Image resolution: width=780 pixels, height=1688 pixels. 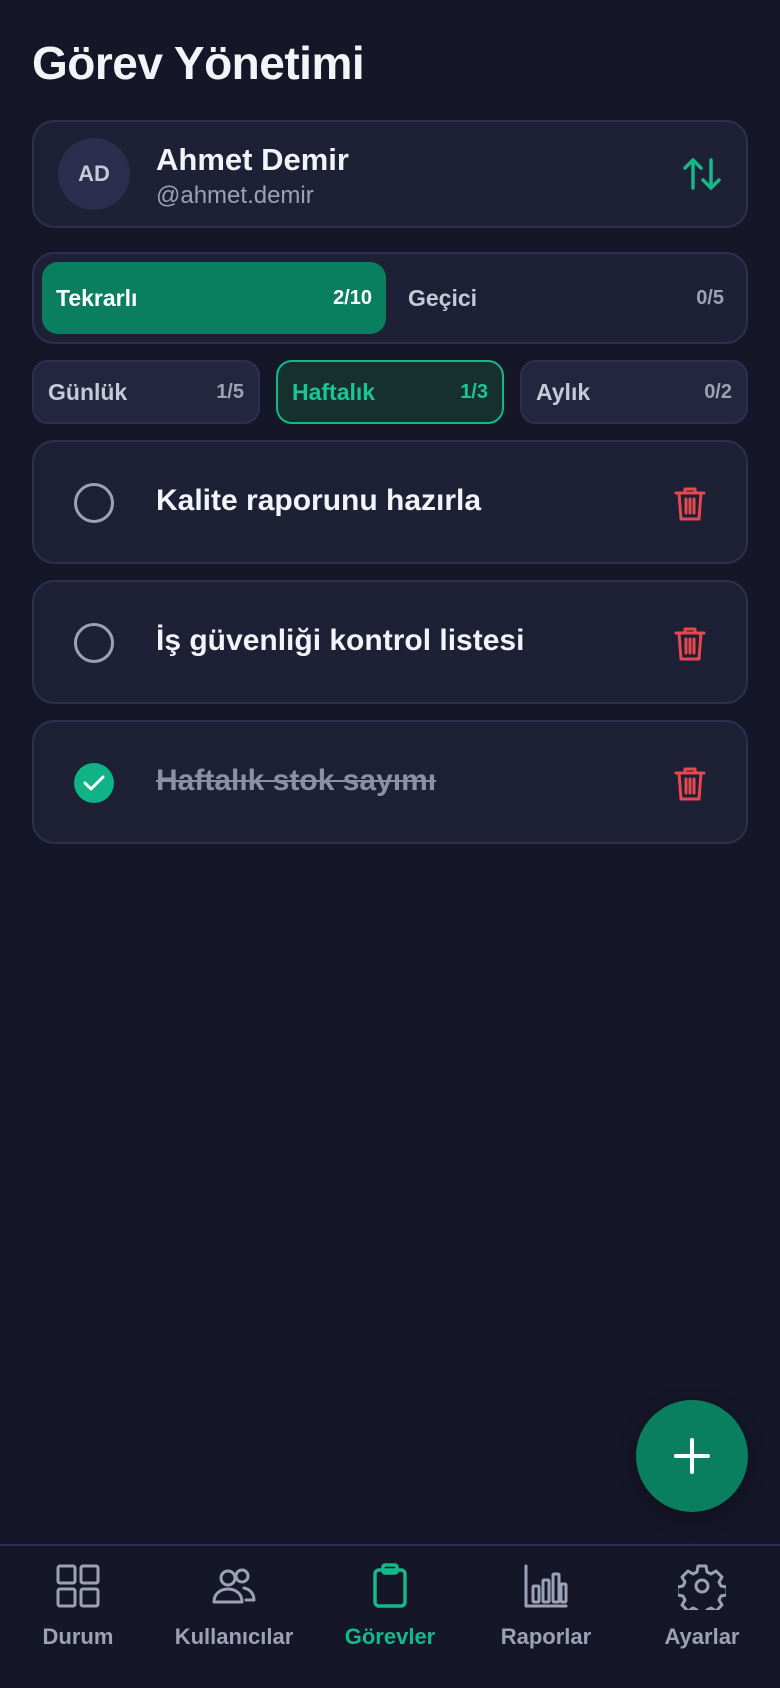 What do you see at coordinates (390, 1585) in the screenshot?
I see `clipboard-icon` at bounding box center [390, 1585].